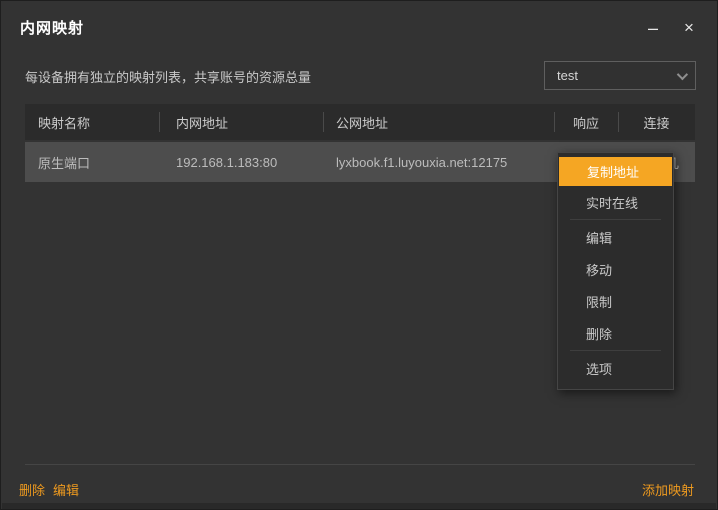  What do you see at coordinates (227, 162) in the screenshot?
I see `lan-address-cell: 192.168.1.183:80` at bounding box center [227, 162].